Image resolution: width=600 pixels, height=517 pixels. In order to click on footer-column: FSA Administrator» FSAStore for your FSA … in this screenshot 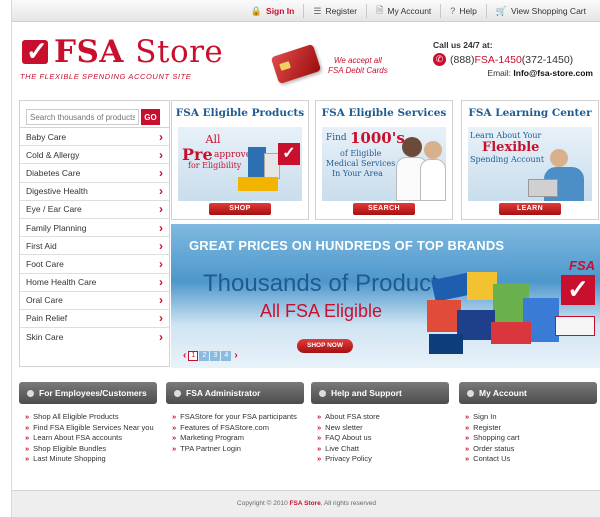, I will do `click(235, 418)`.